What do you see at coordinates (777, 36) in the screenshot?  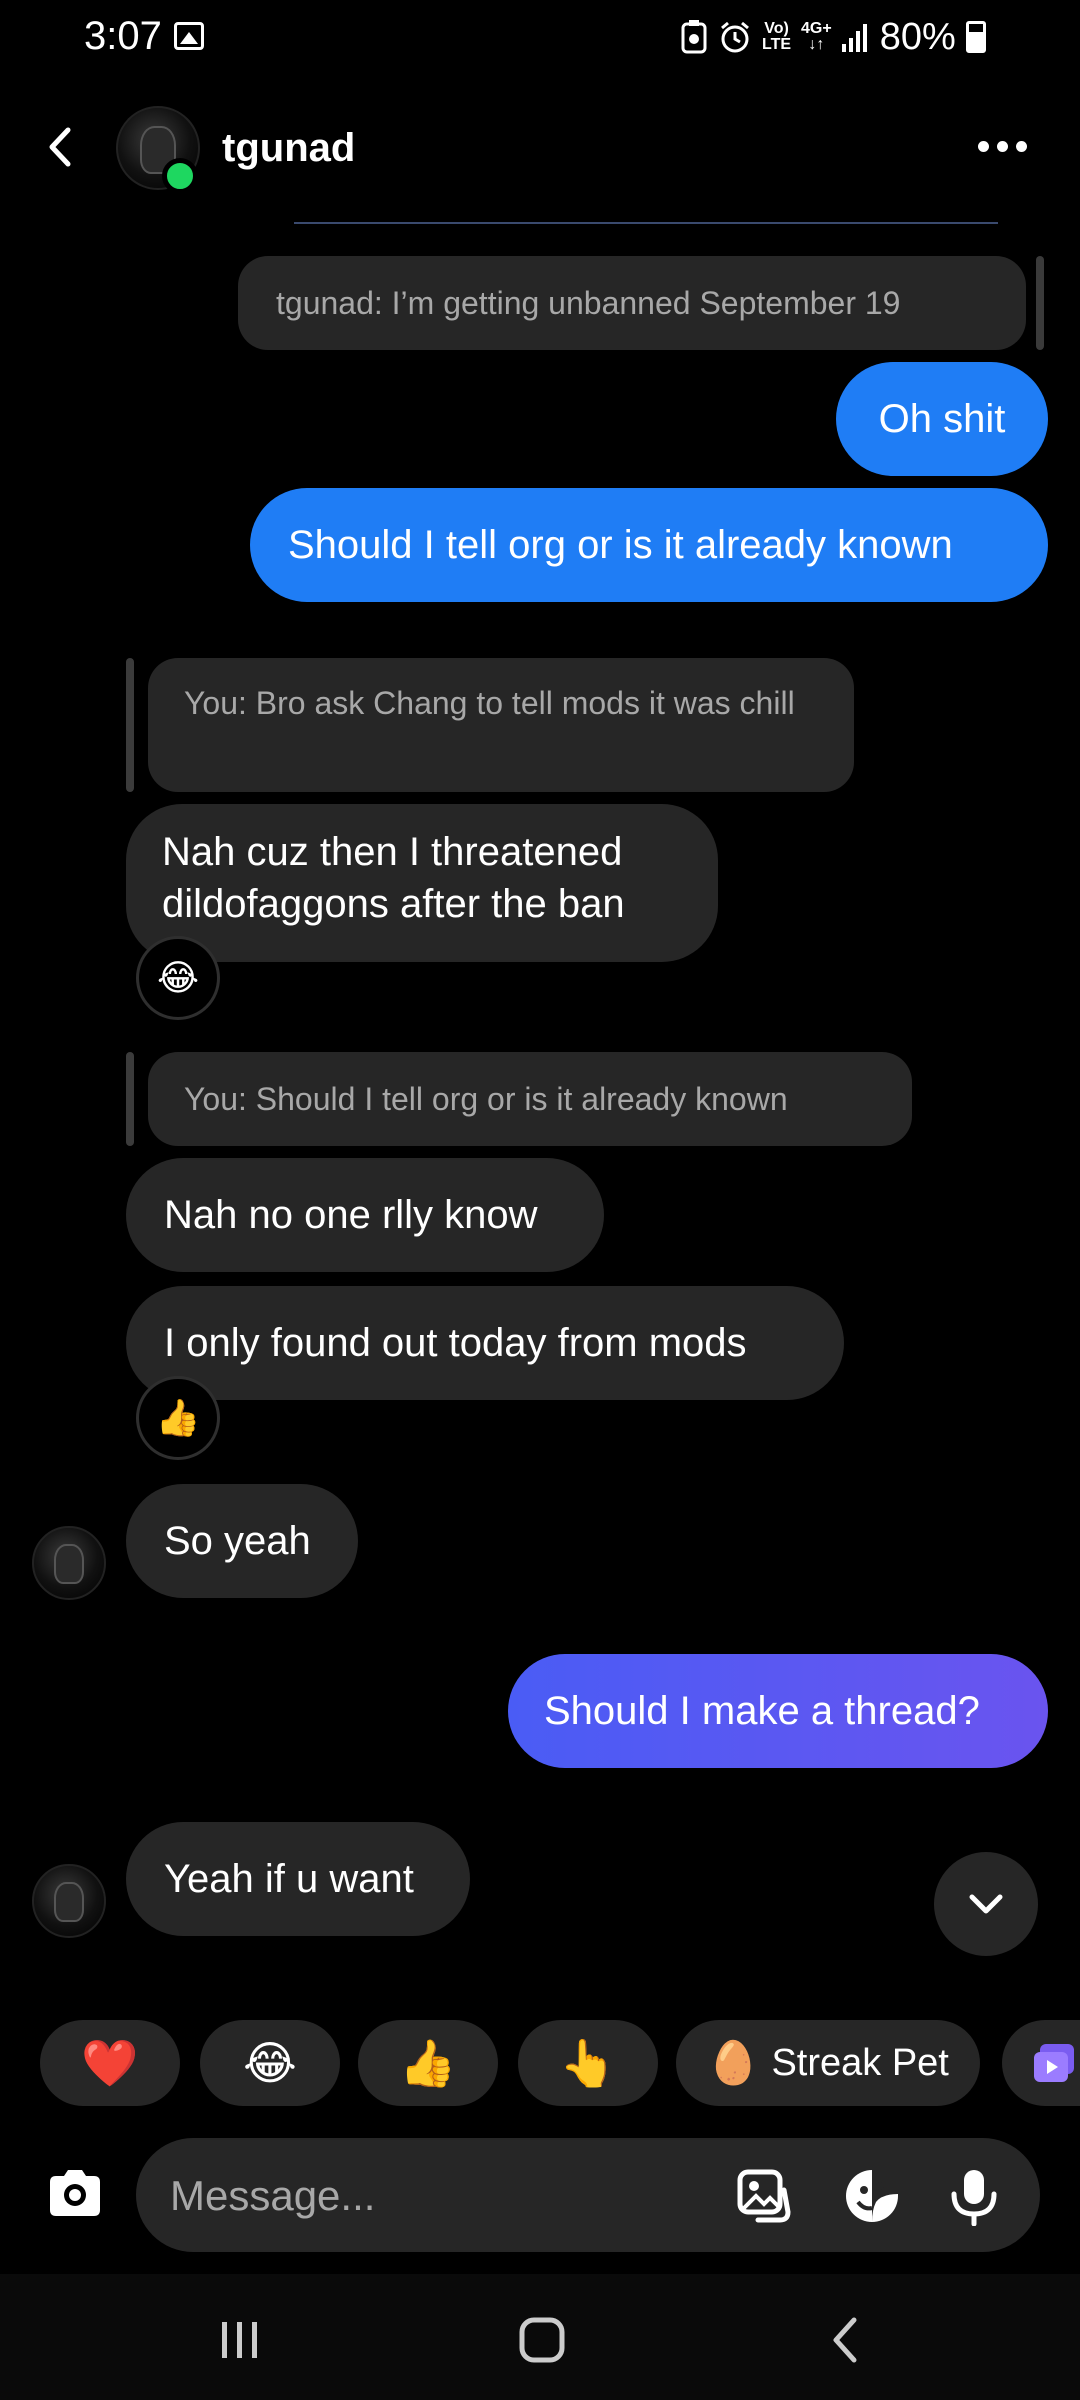 I see `volte-indicator: Vo) LTE` at bounding box center [777, 36].